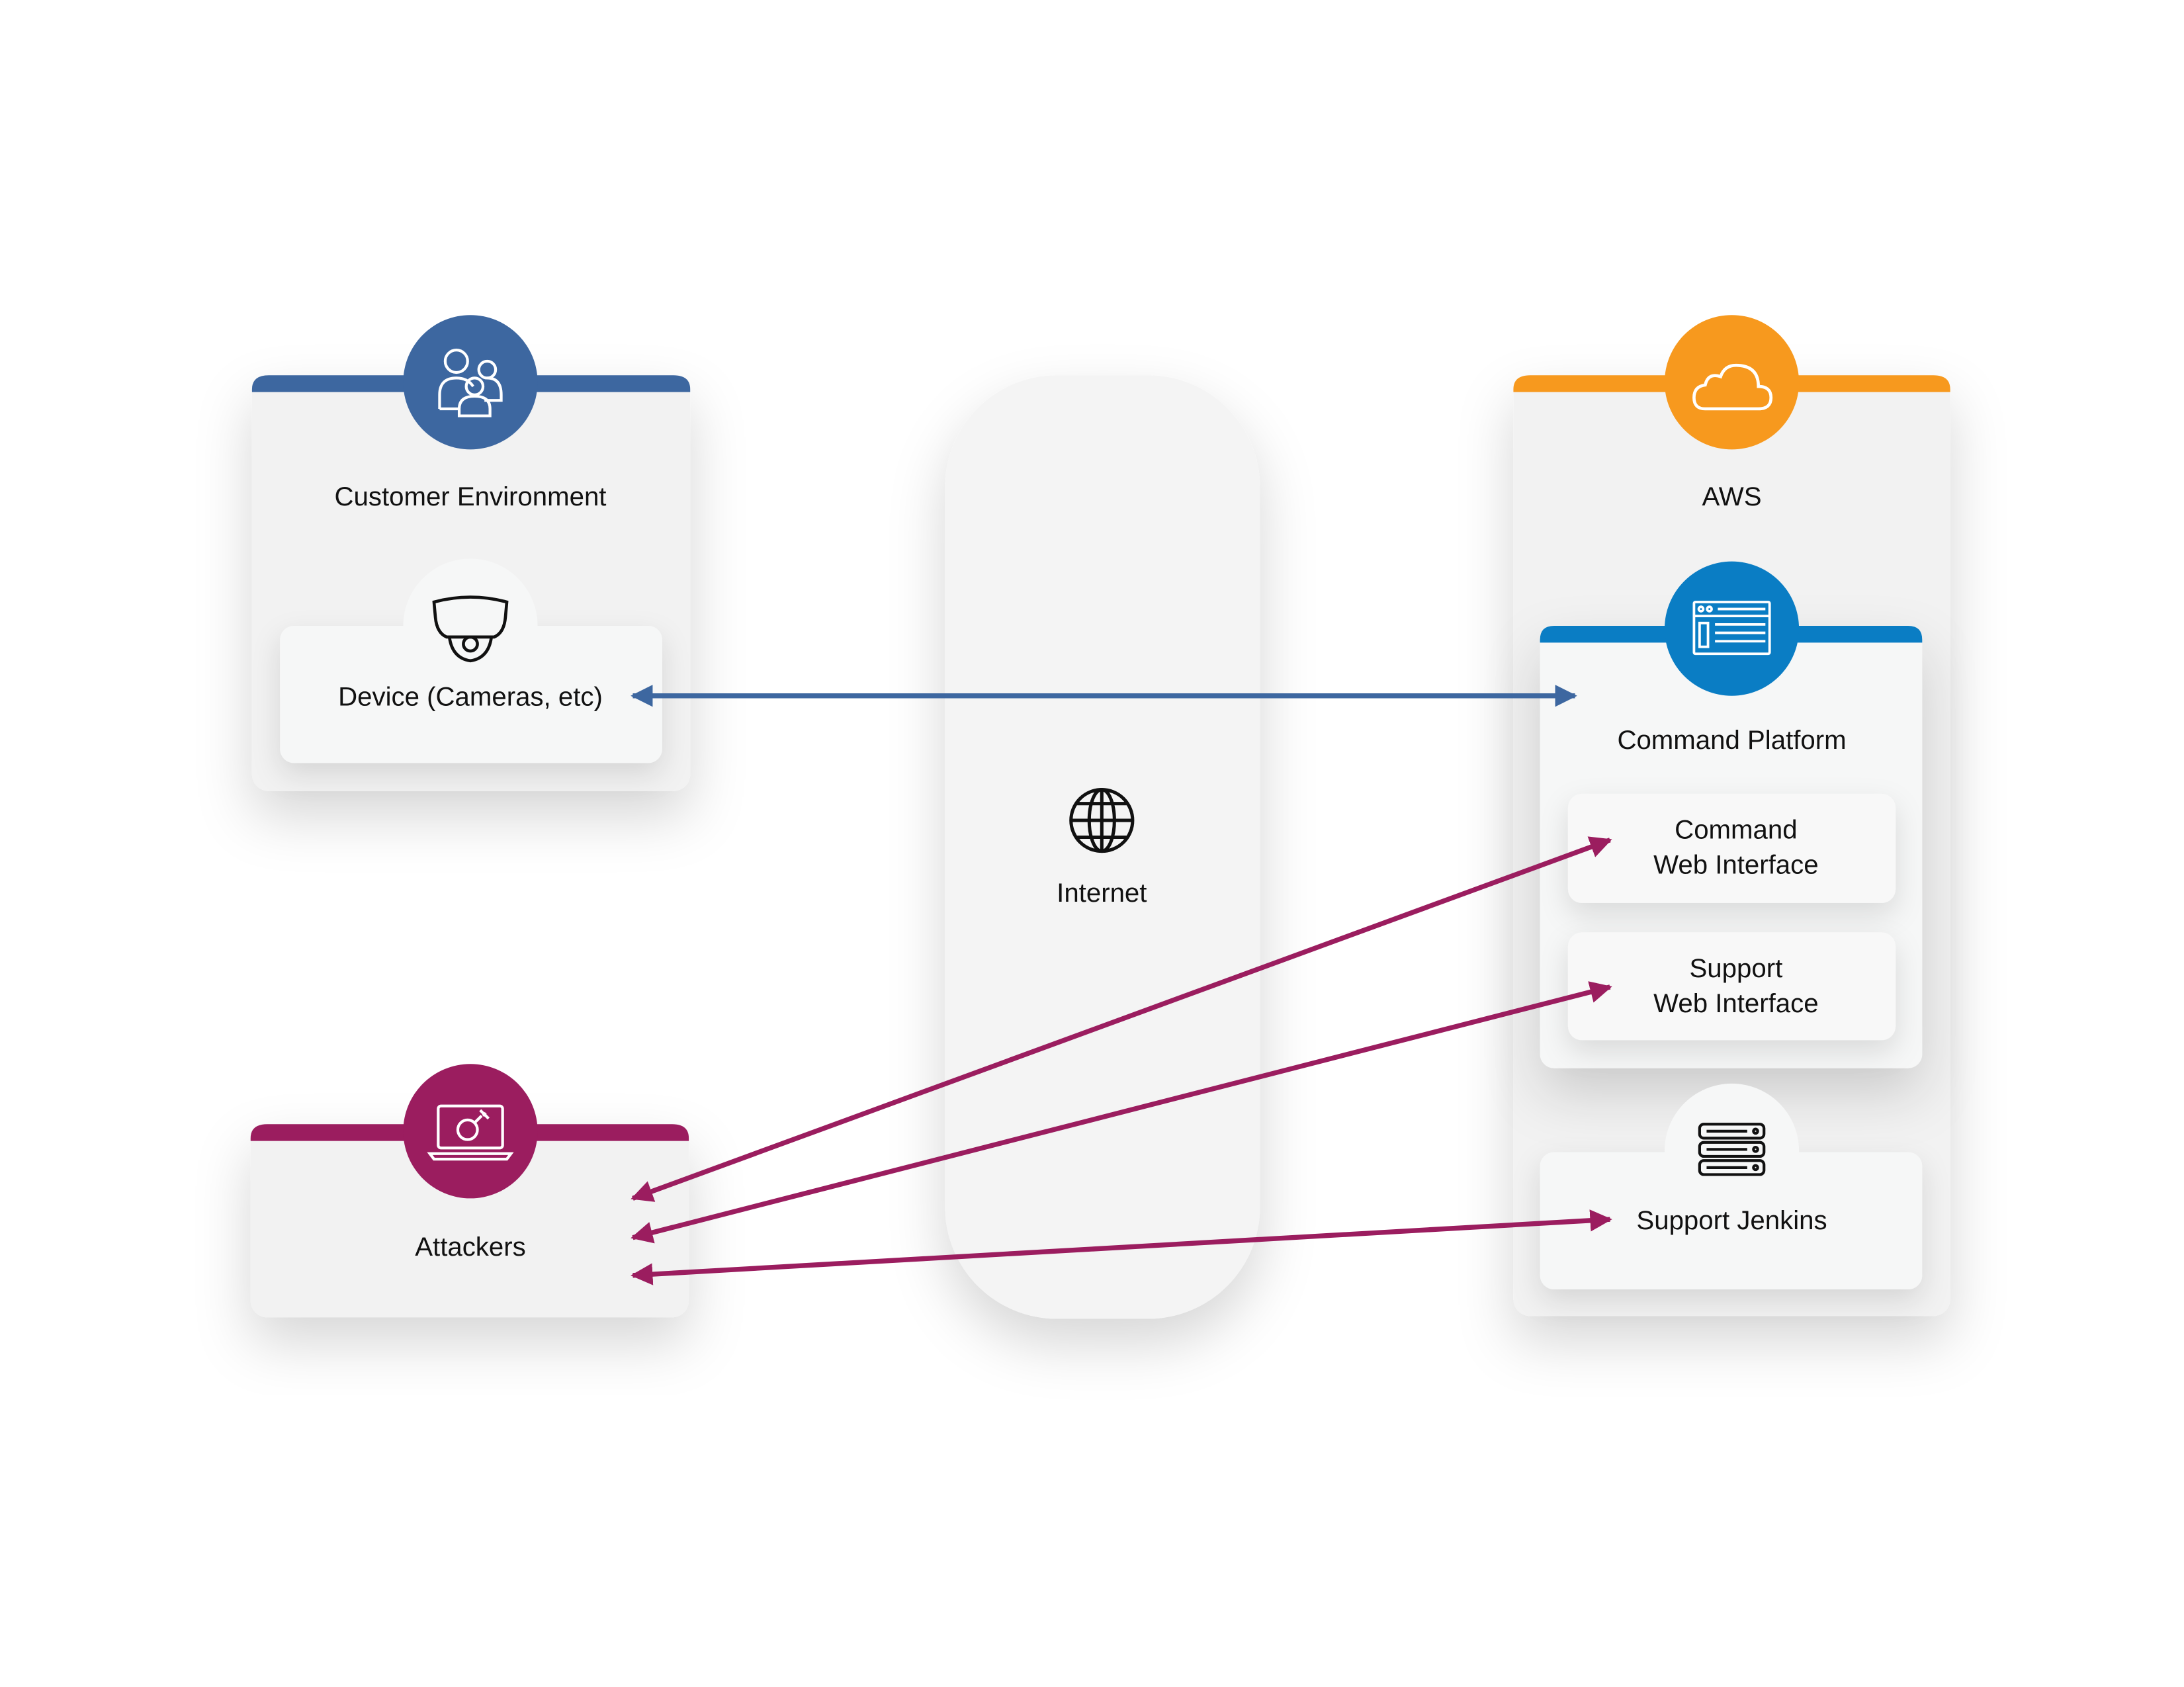 The height and width of the screenshot is (1687, 2184). What do you see at coordinates (1102, 893) in the screenshot?
I see `internet-label: Internet` at bounding box center [1102, 893].